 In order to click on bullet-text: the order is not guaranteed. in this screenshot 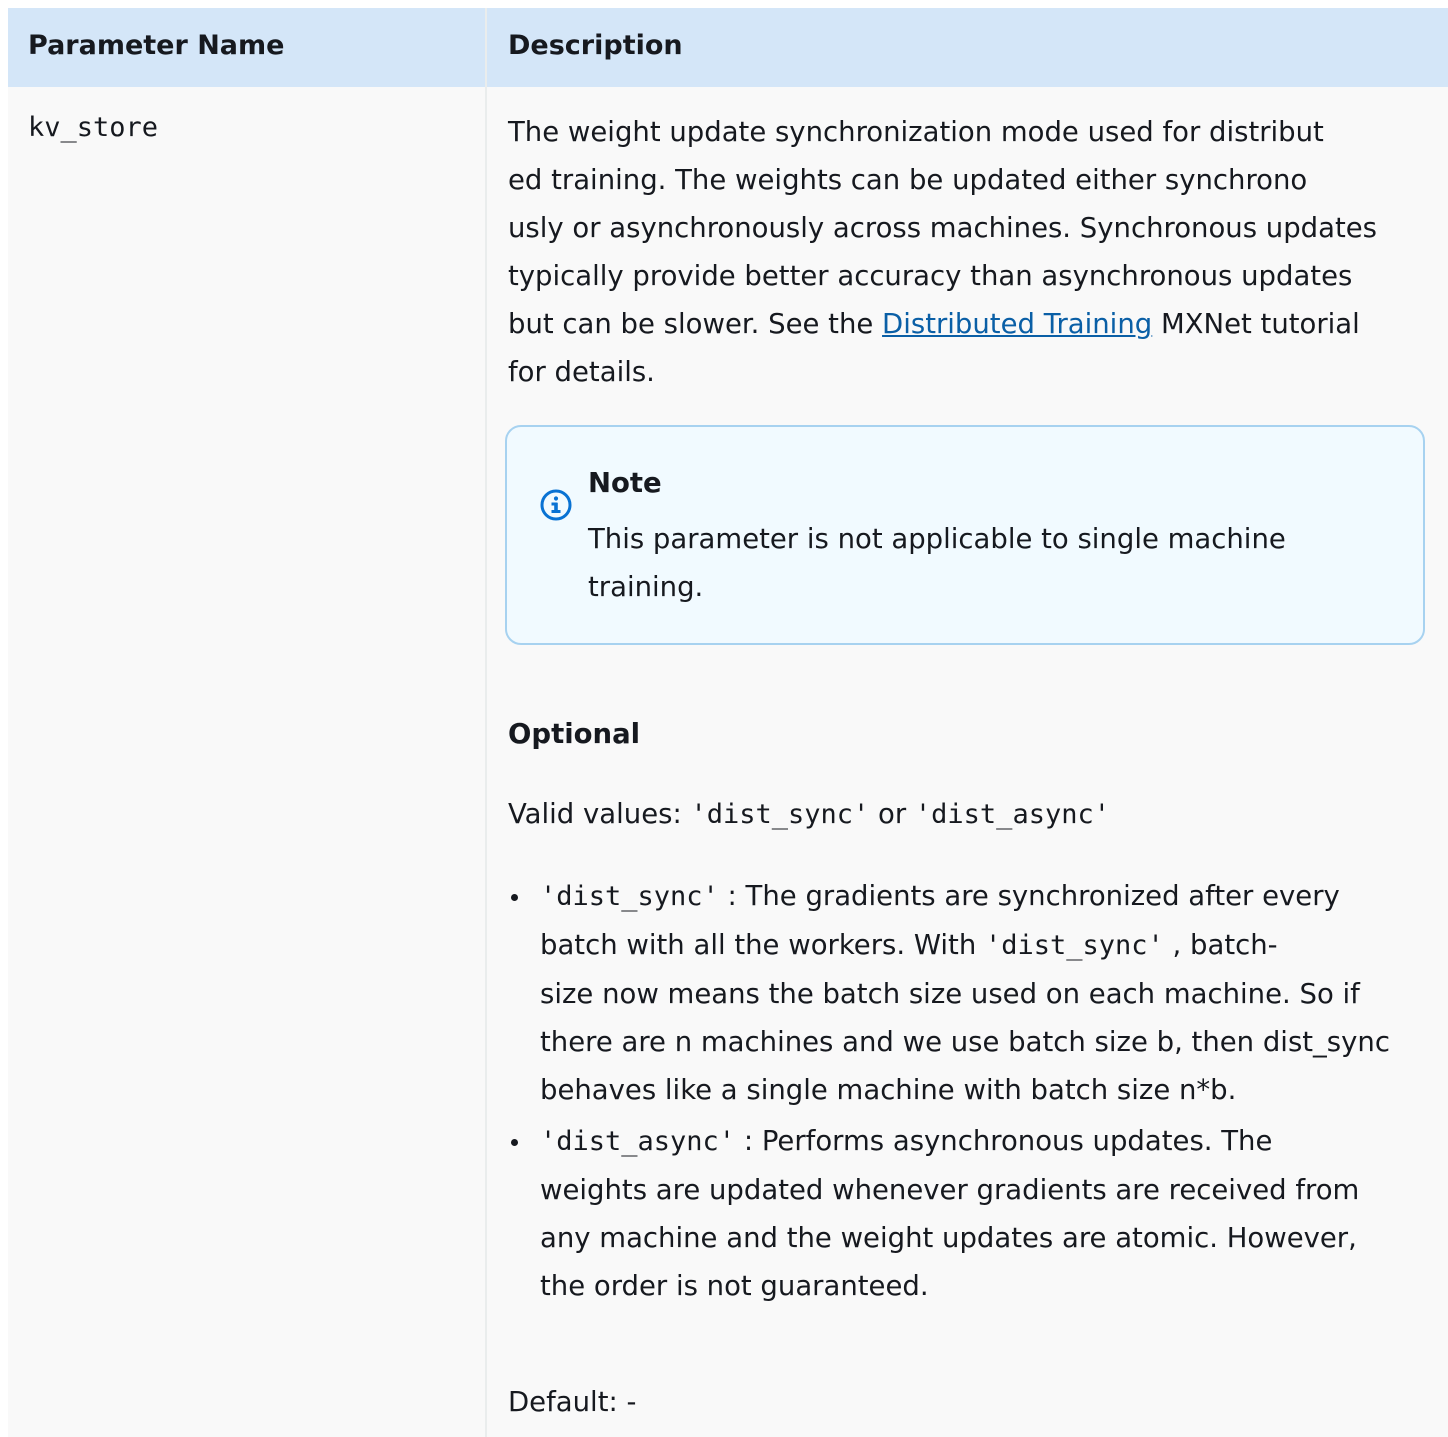, I will do `click(734, 1286)`.